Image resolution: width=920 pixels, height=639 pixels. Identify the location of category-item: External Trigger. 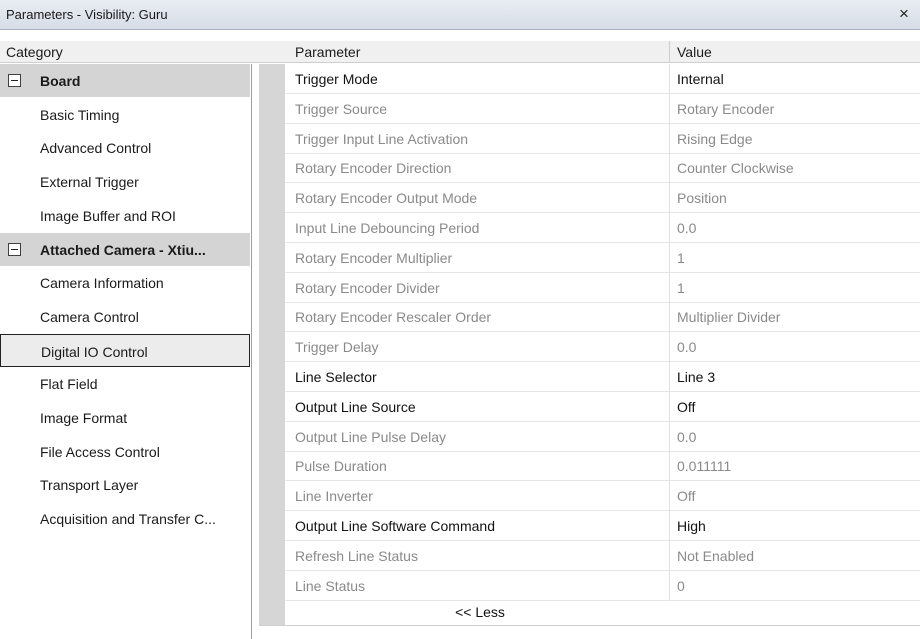
(125, 181).